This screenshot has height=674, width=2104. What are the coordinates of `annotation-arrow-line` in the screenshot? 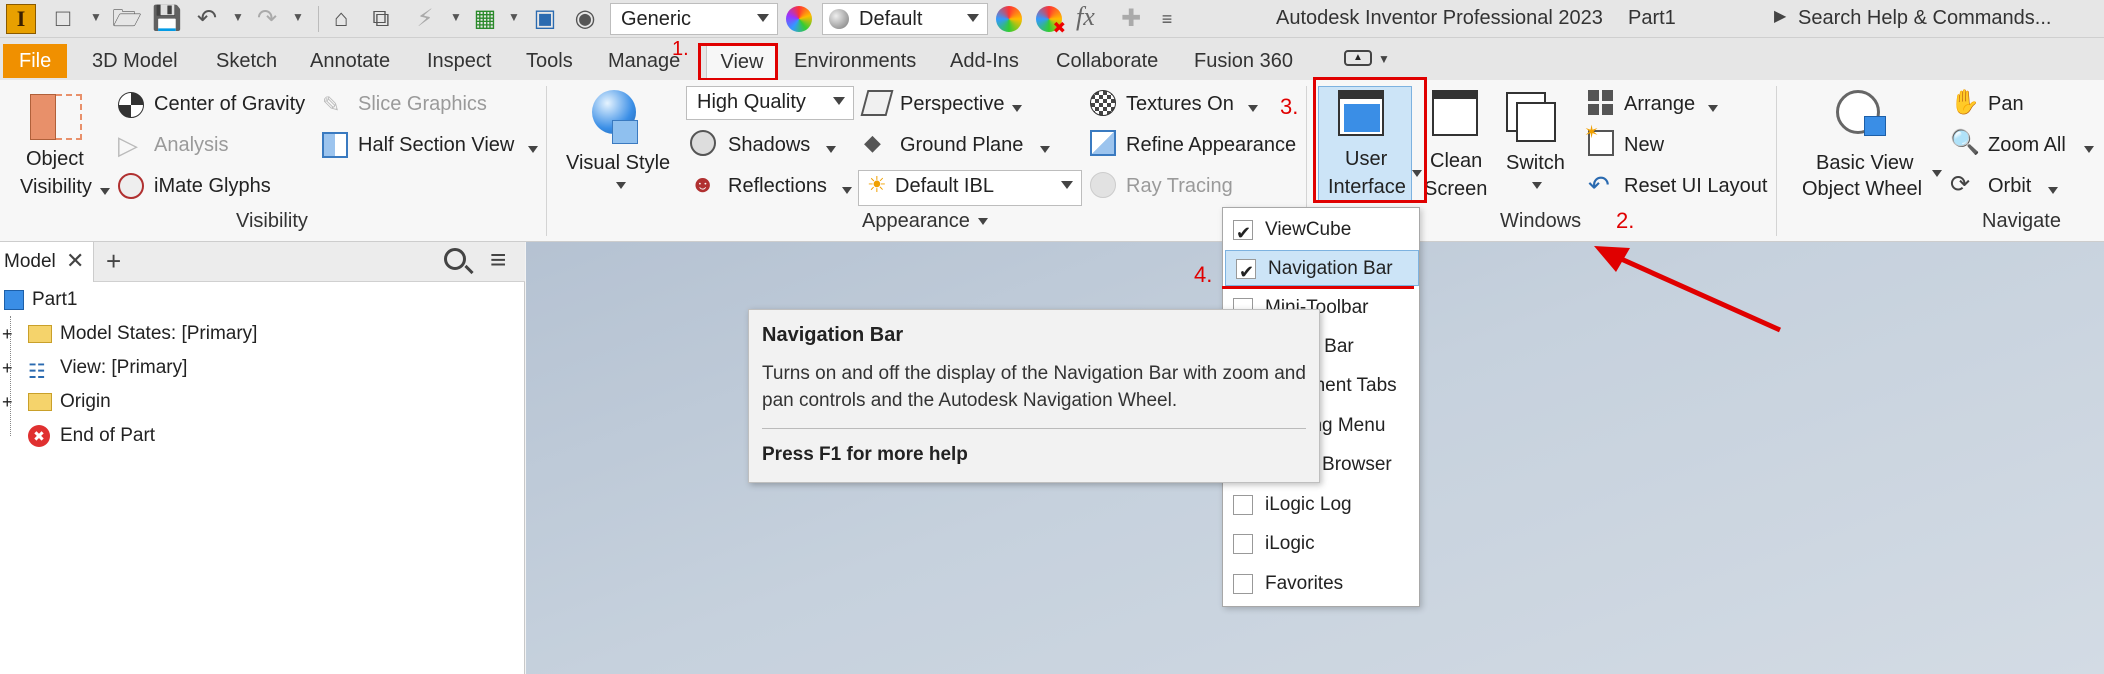 It's located at (1695, 292).